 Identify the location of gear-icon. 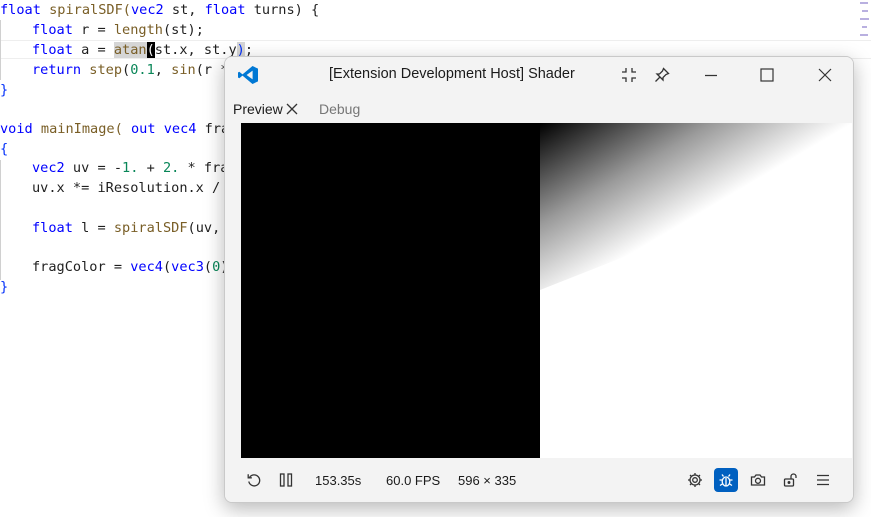
(695, 480).